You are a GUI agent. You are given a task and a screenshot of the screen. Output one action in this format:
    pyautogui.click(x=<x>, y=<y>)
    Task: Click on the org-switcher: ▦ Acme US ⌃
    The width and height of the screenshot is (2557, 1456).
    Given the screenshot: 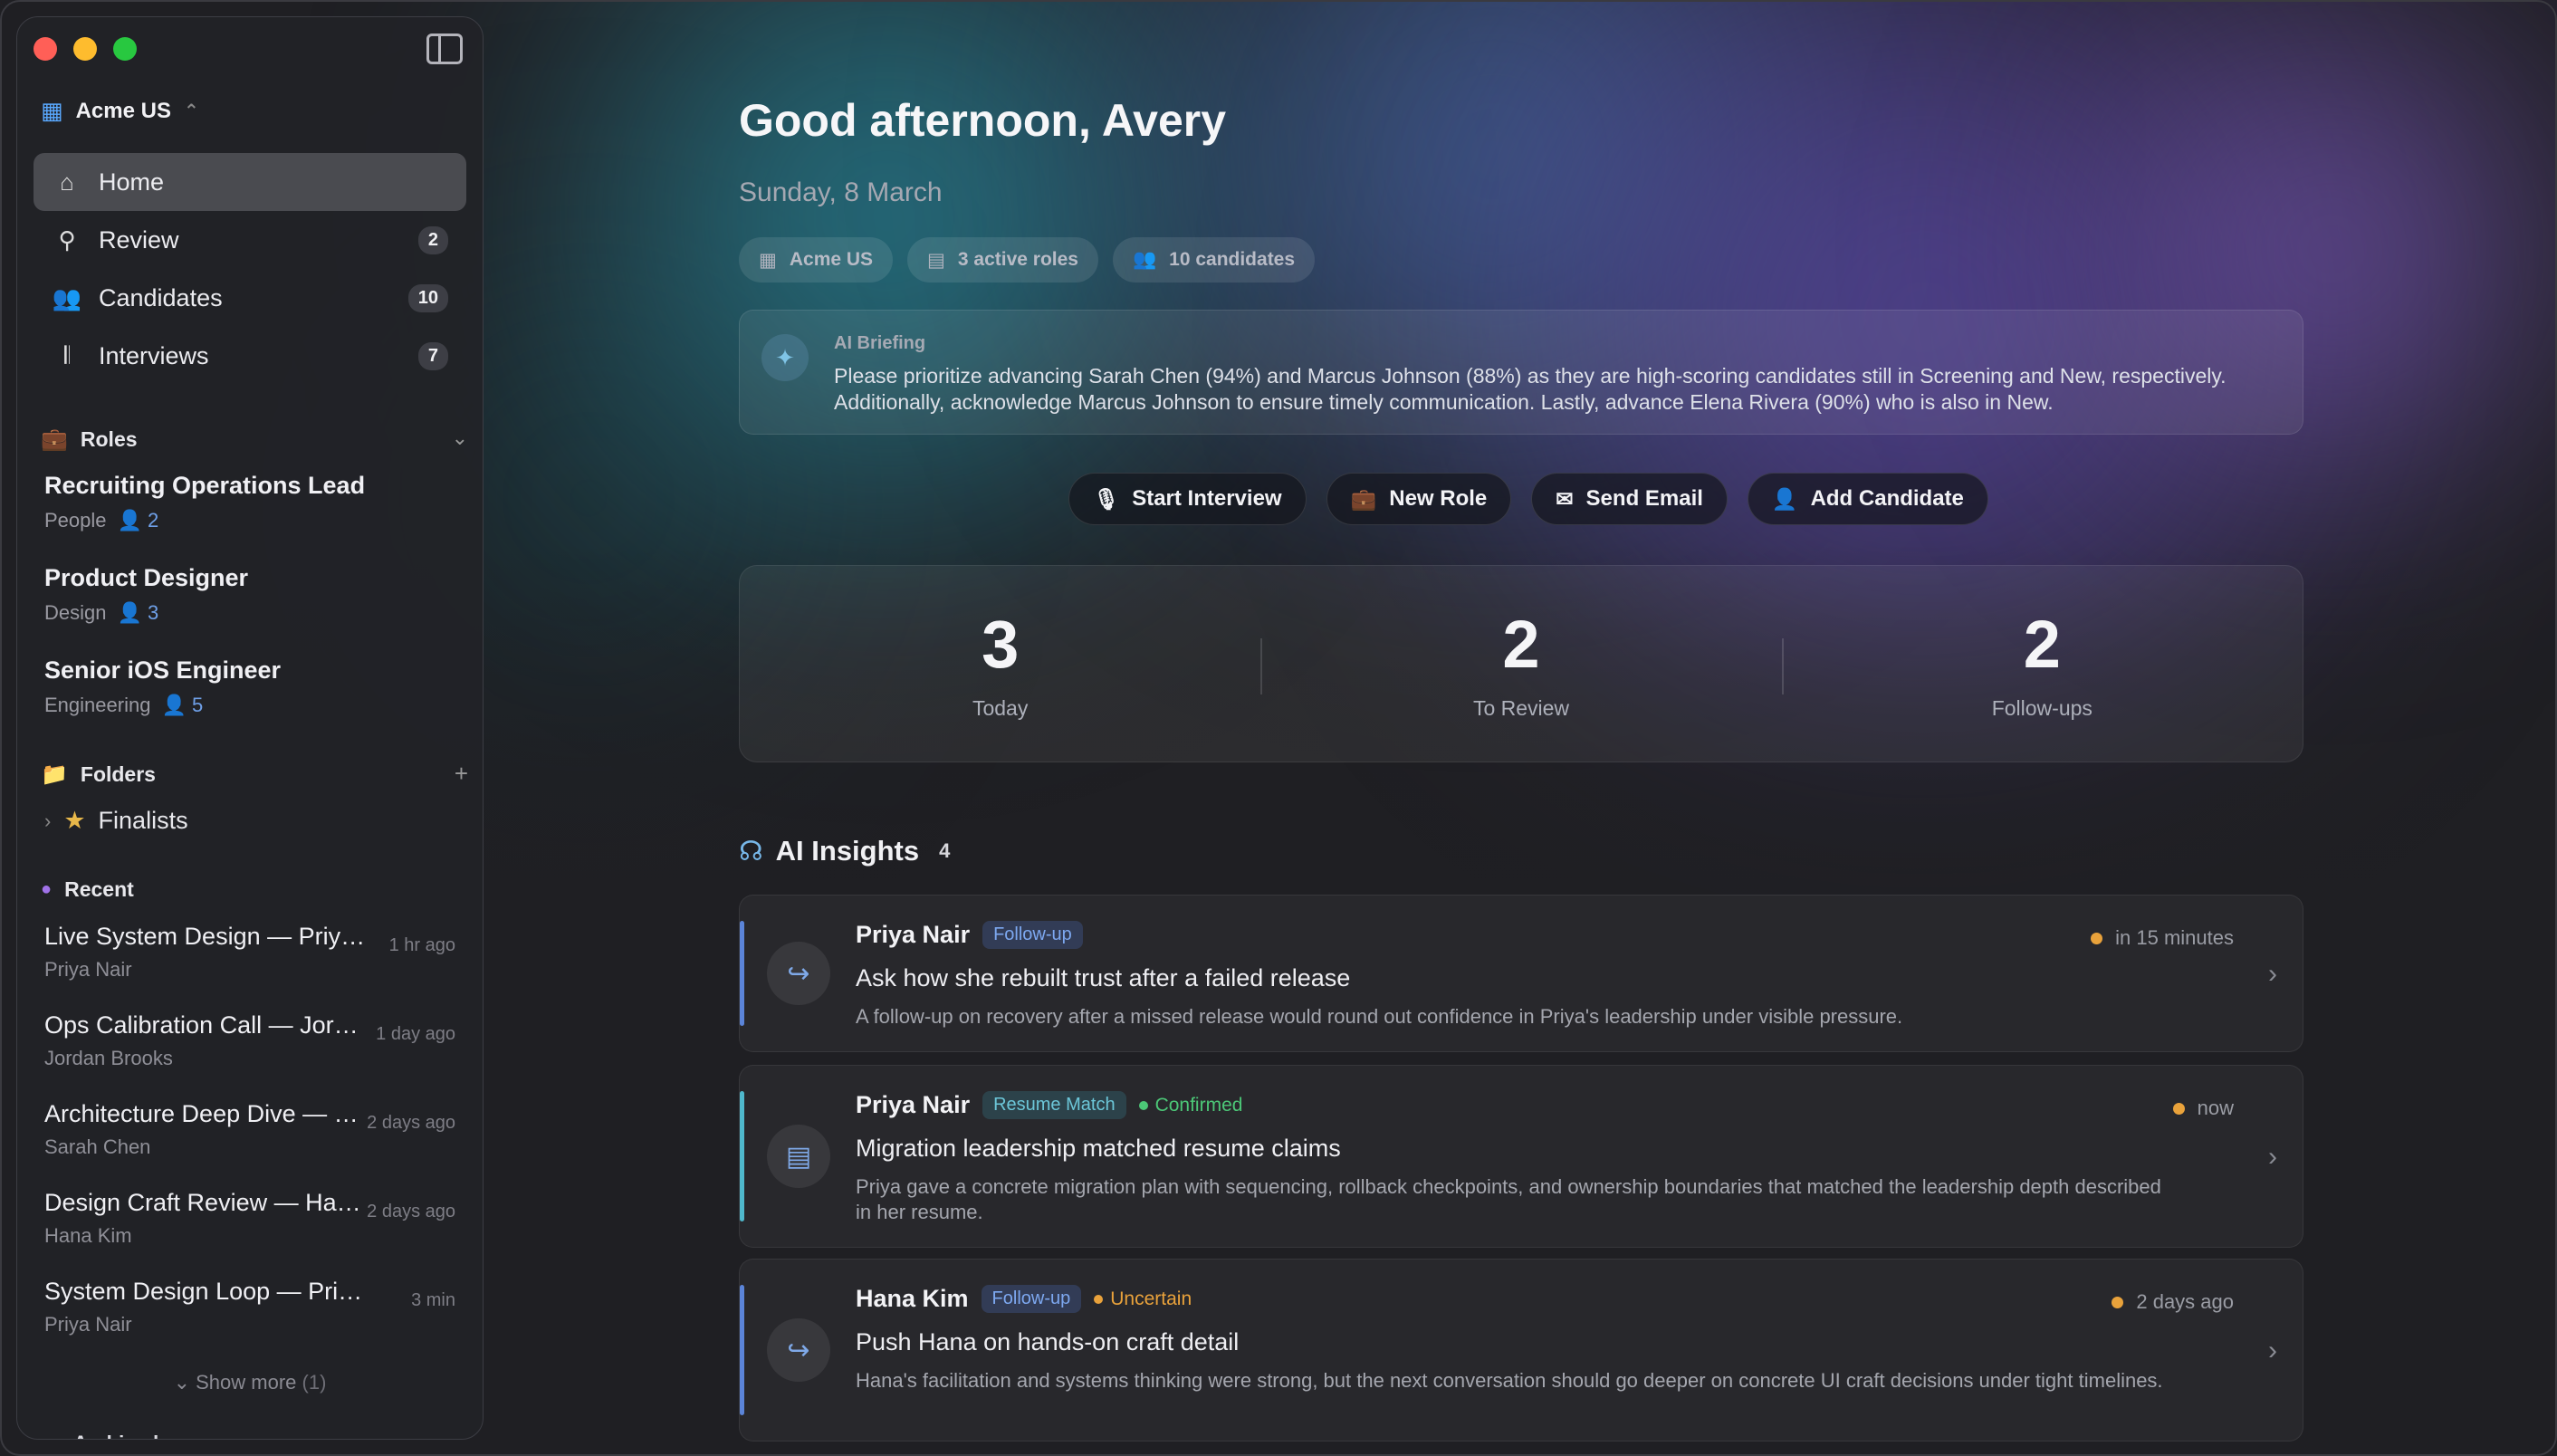 What is the action you would take?
    pyautogui.click(x=120, y=111)
    